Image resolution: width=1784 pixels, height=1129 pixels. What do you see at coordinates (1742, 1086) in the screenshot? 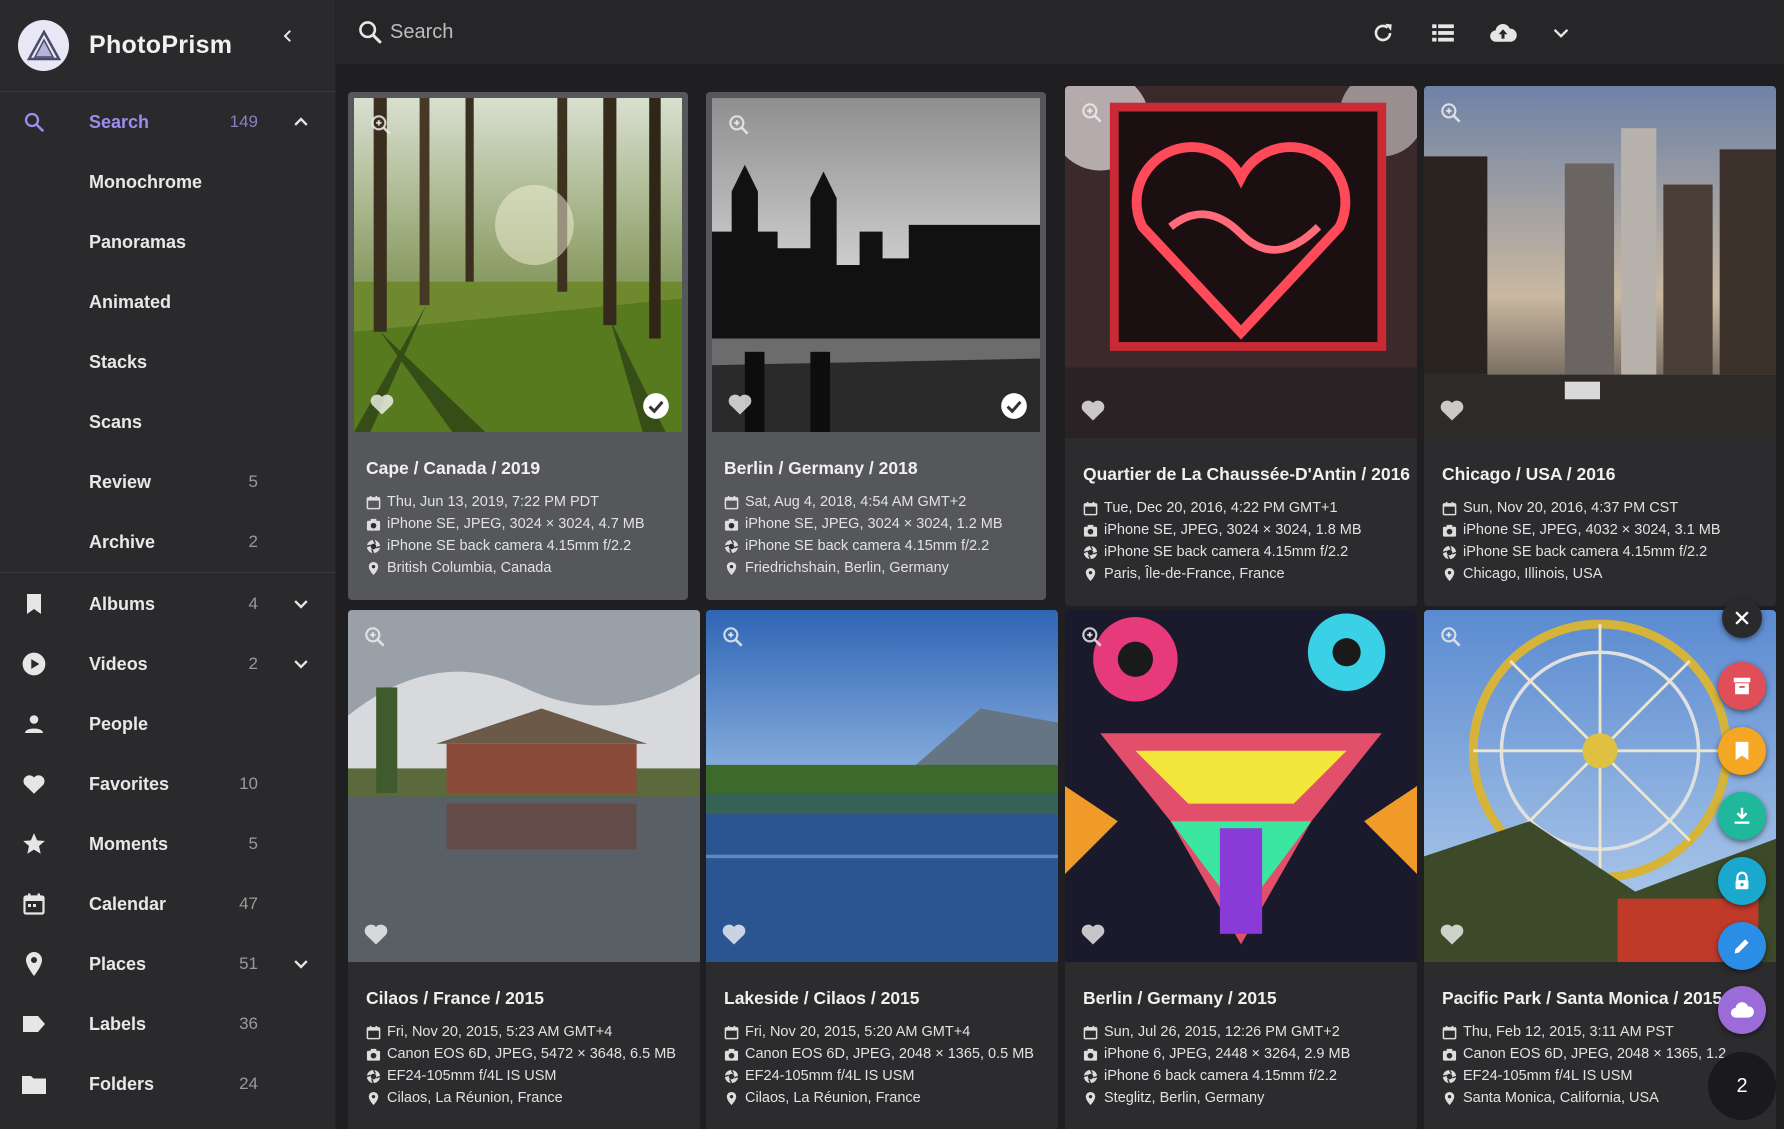
I see `selection-count-button: 2` at bounding box center [1742, 1086].